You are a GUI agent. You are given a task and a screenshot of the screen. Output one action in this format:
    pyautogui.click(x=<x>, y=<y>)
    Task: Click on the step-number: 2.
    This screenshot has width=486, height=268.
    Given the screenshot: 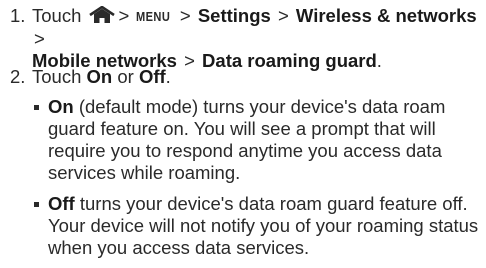 What is the action you would take?
    pyautogui.click(x=18, y=76)
    